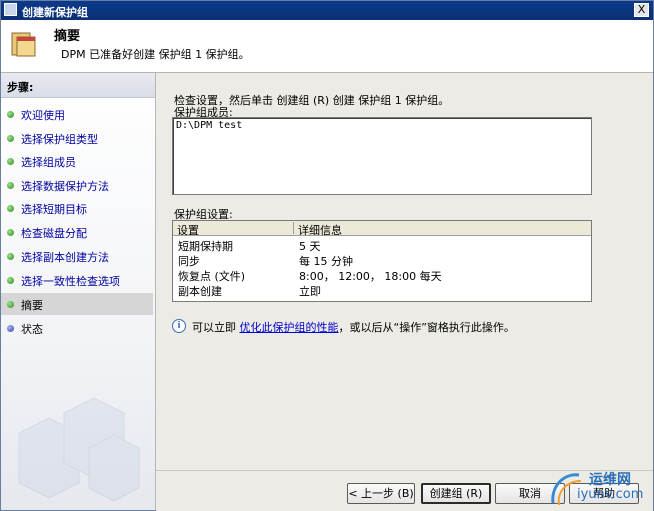 The height and width of the screenshot is (511, 654). What do you see at coordinates (48, 162) in the screenshot?
I see `sidebar-item-label: 选择组成员` at bounding box center [48, 162].